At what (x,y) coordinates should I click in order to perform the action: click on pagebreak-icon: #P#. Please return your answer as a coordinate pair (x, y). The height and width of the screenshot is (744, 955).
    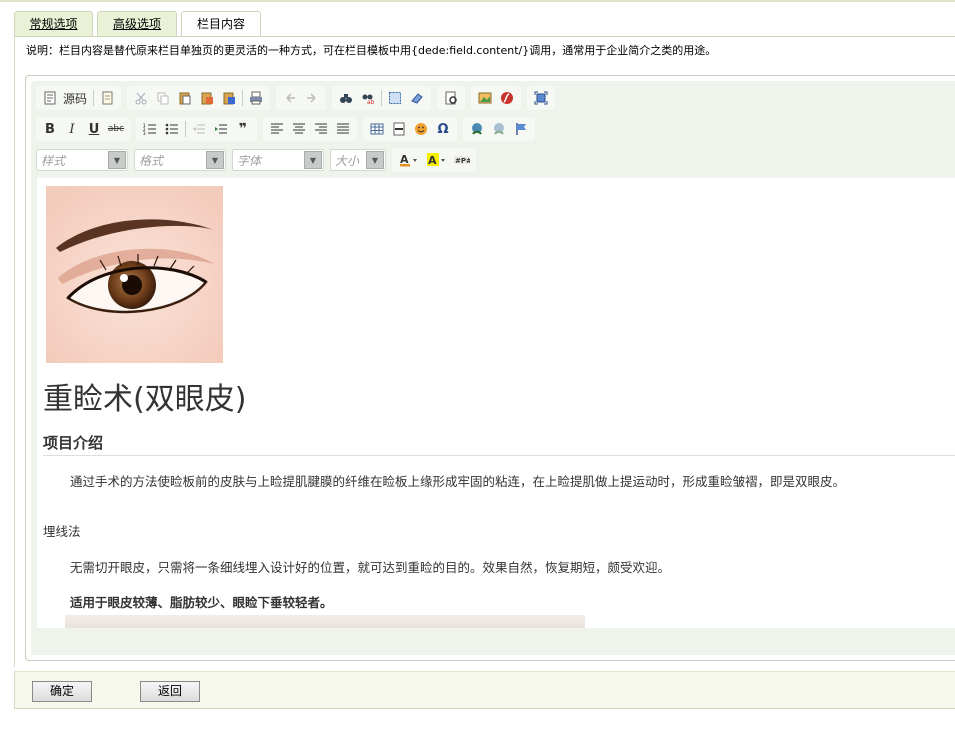
    Looking at the image, I should click on (462, 160).